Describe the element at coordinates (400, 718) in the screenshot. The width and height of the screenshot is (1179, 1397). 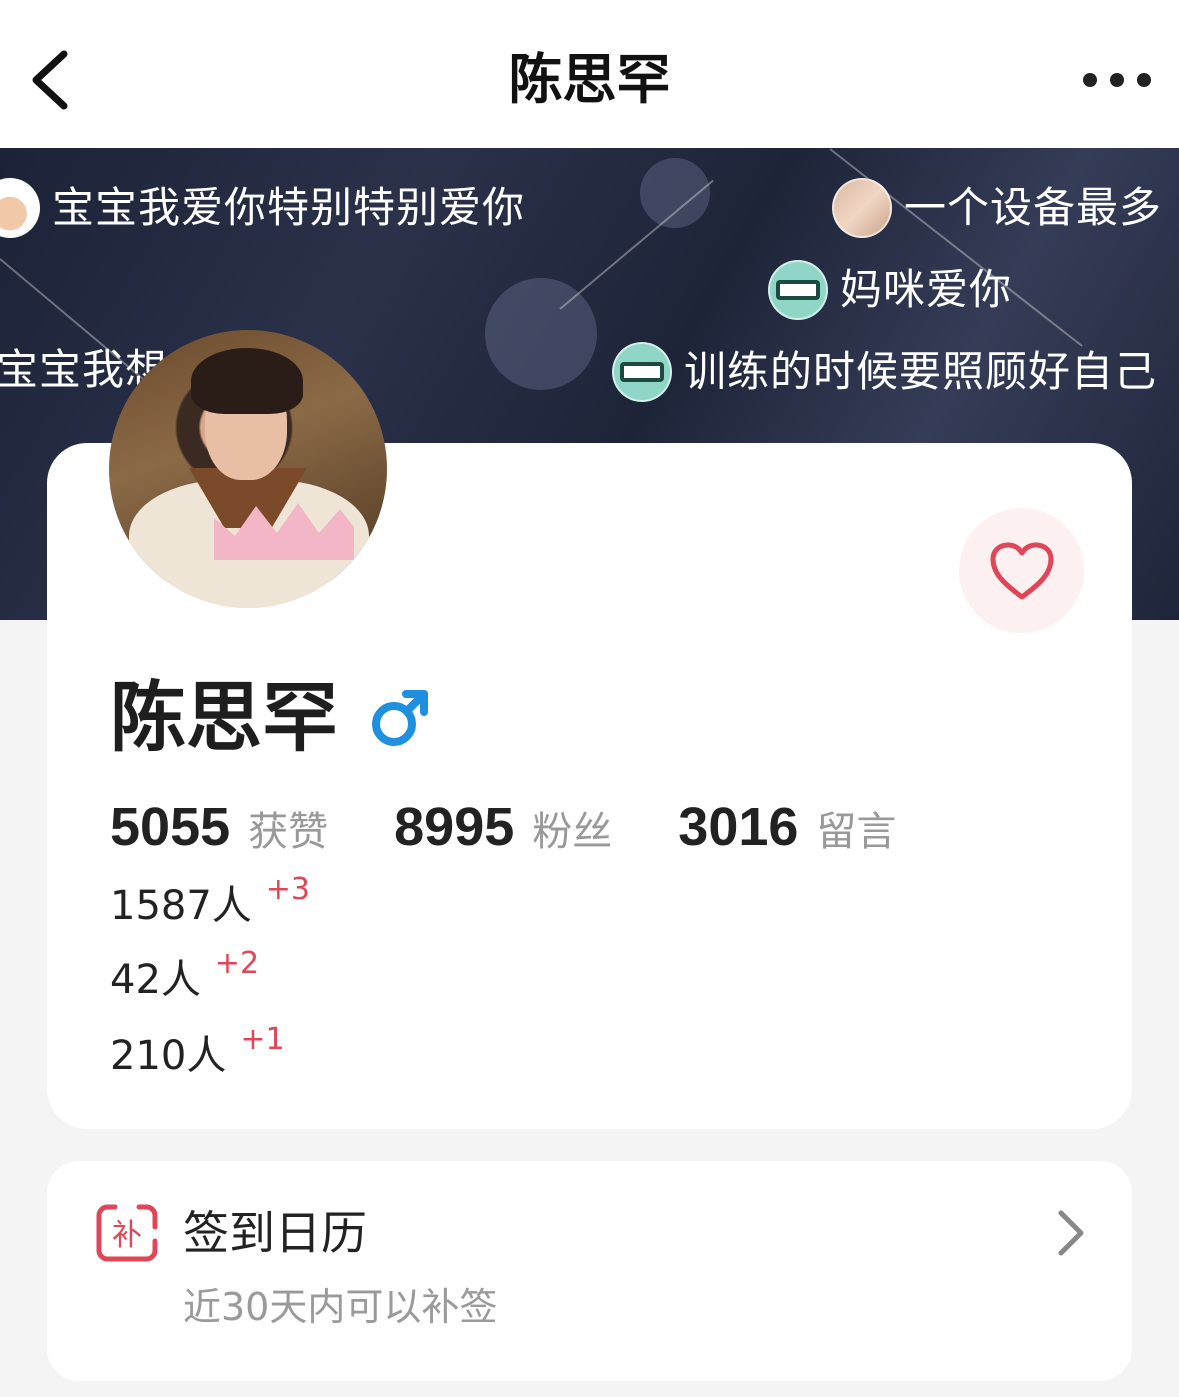
I see `male-gender-icon` at that location.